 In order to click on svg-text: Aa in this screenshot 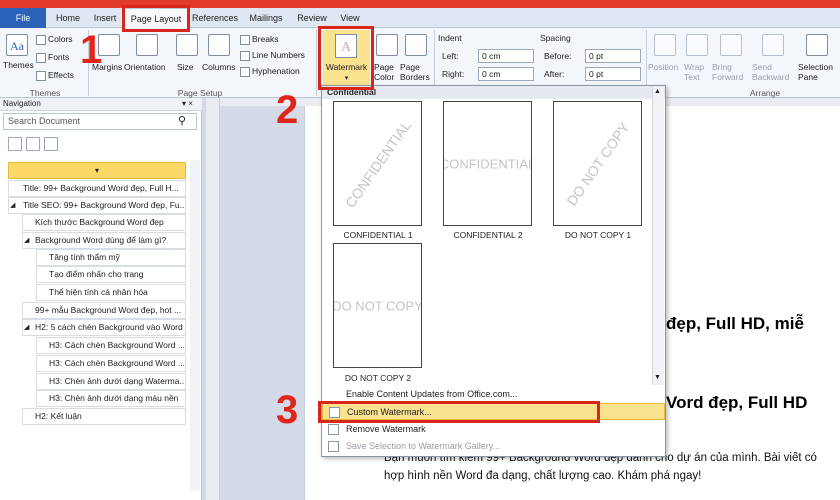, I will do `click(17, 46)`.